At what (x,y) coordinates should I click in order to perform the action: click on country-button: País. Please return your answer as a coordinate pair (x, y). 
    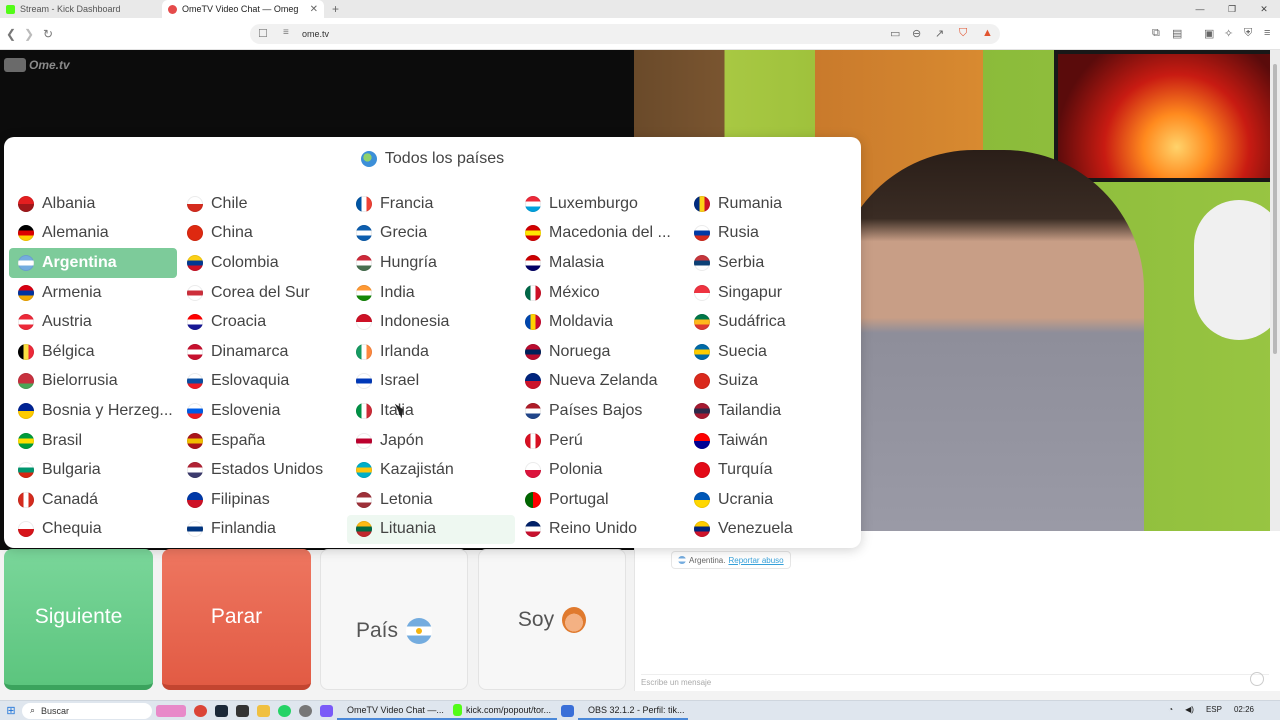
    Looking at the image, I should click on (394, 619).